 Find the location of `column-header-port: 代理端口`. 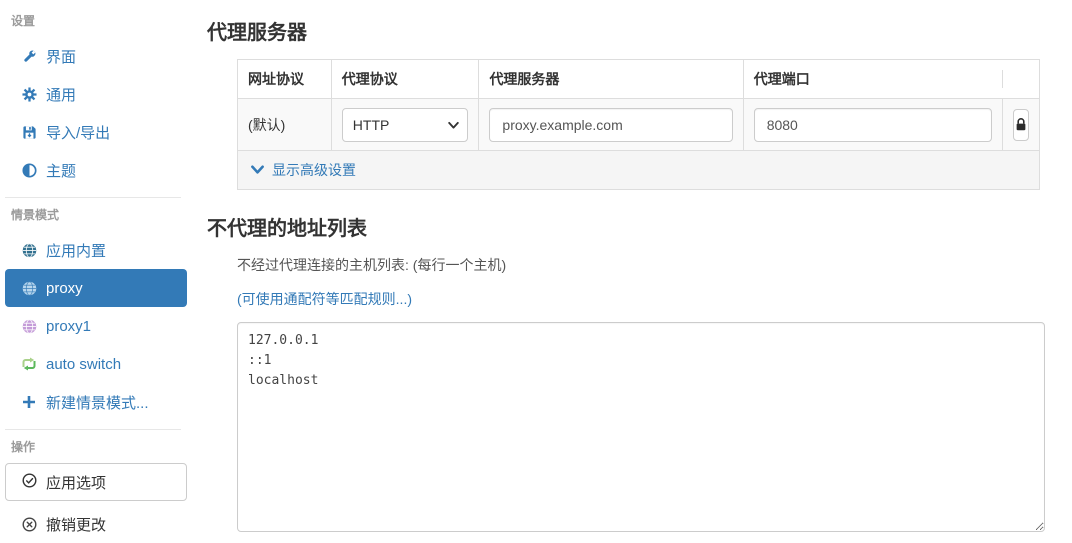

column-header-port: 代理端口 is located at coordinates (872, 79).